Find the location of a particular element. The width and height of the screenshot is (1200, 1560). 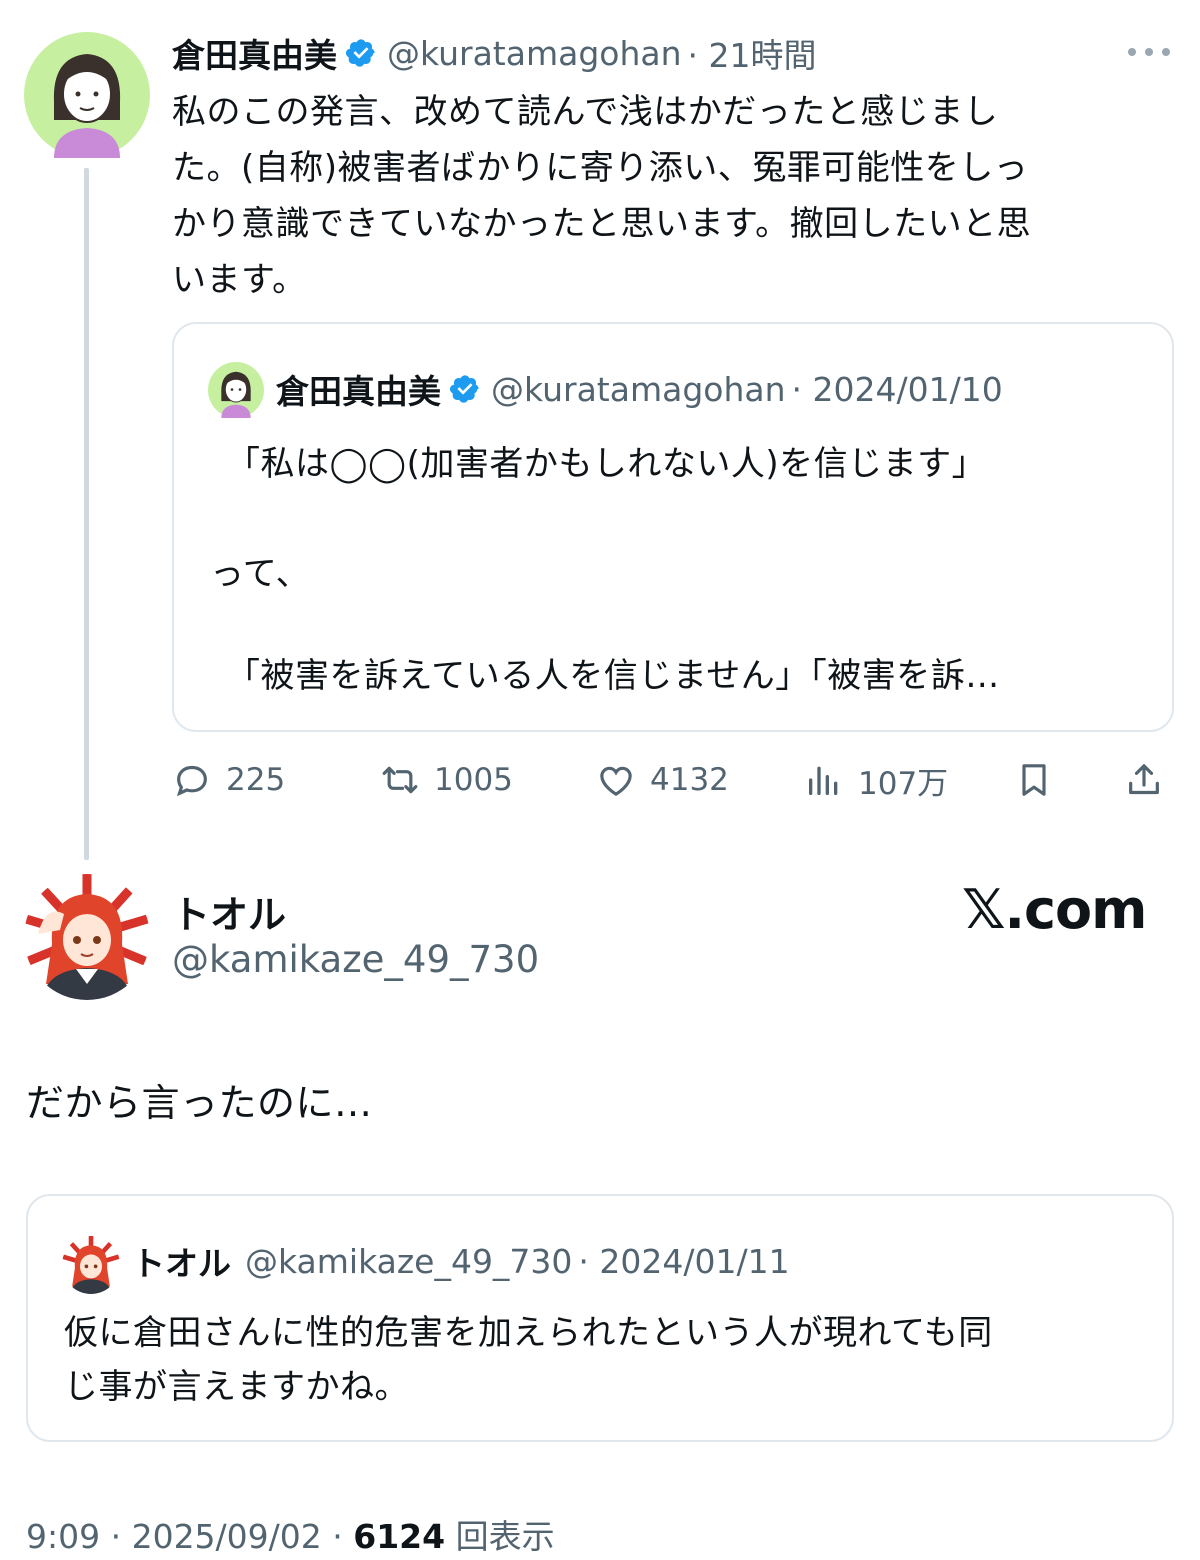

tweet-timestamp: 9:09 · 2025/09/02 · is located at coordinates (189, 1536).